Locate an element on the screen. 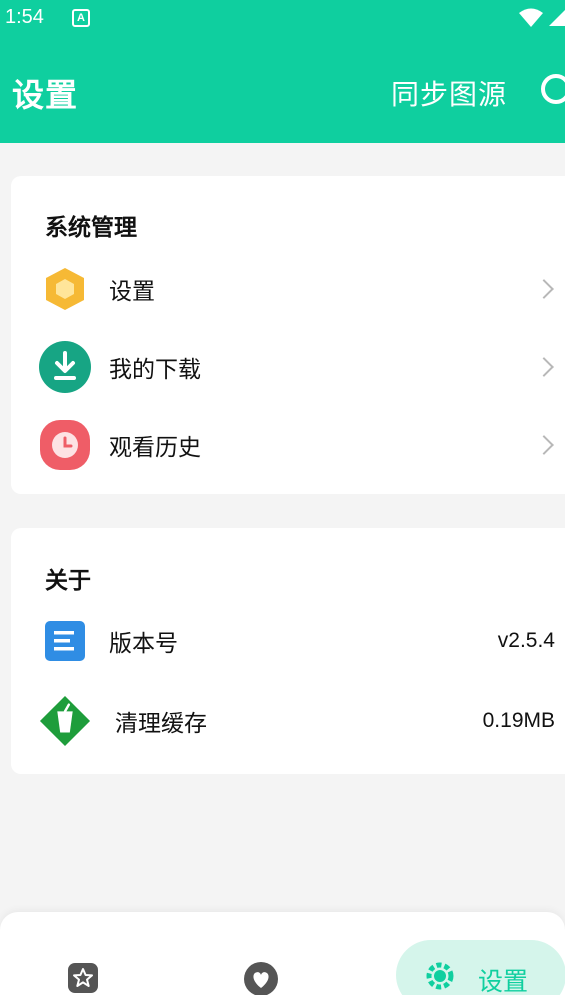  heart-icon is located at coordinates (261, 978).